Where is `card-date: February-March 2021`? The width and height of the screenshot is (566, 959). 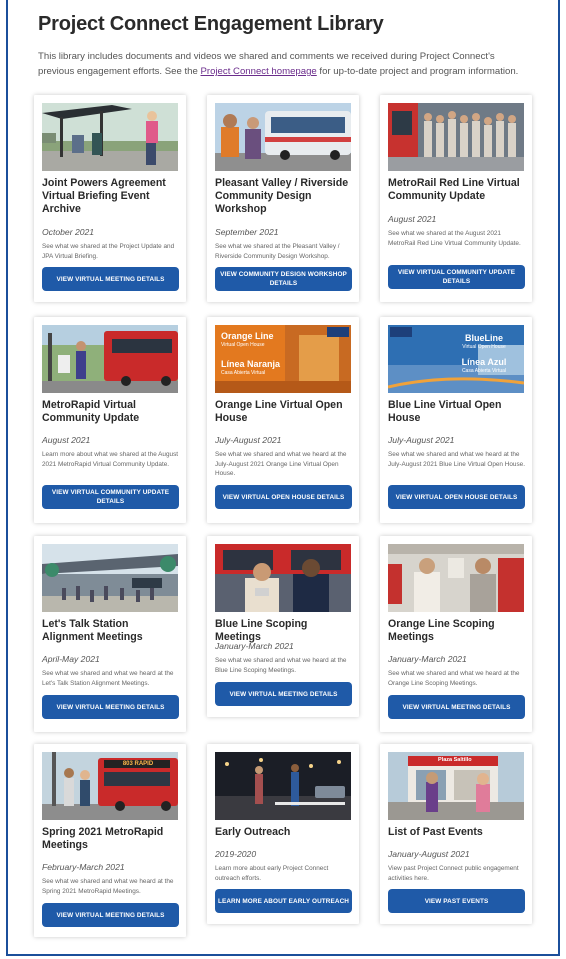
card-date: February-March 2021 is located at coordinates (83, 867).